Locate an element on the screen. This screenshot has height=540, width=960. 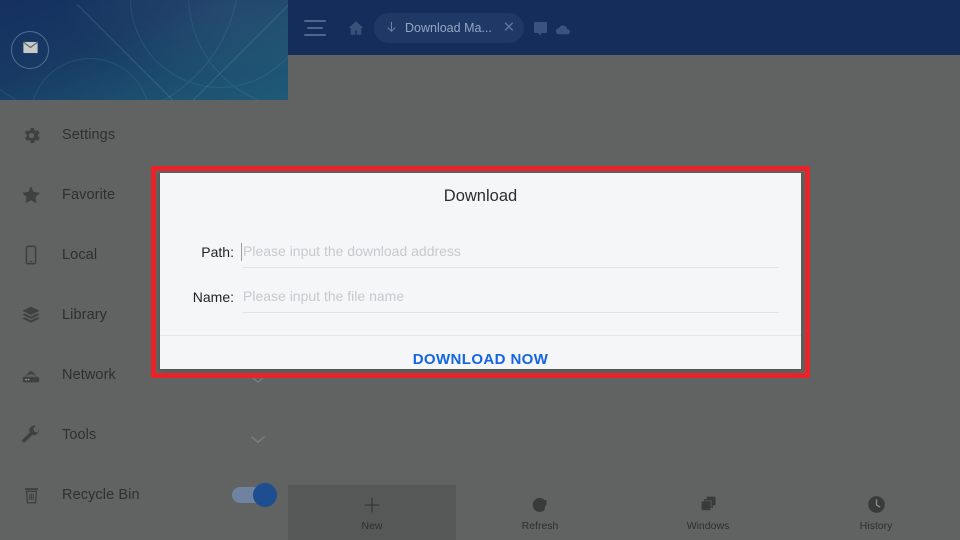
sidebar-item-label: Recycle Bin is located at coordinates (101, 495).